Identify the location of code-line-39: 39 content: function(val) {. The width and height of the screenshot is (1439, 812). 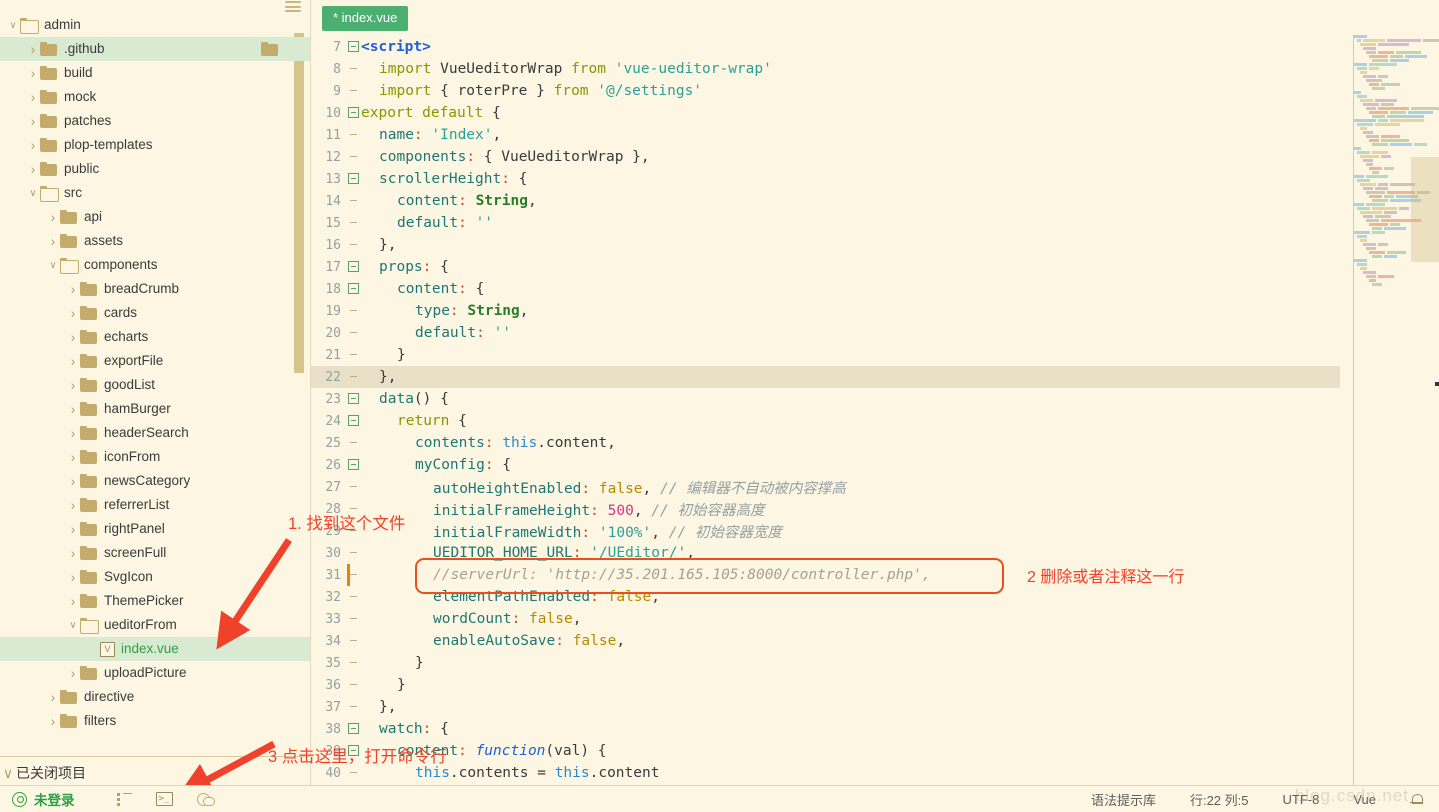
(825, 751).